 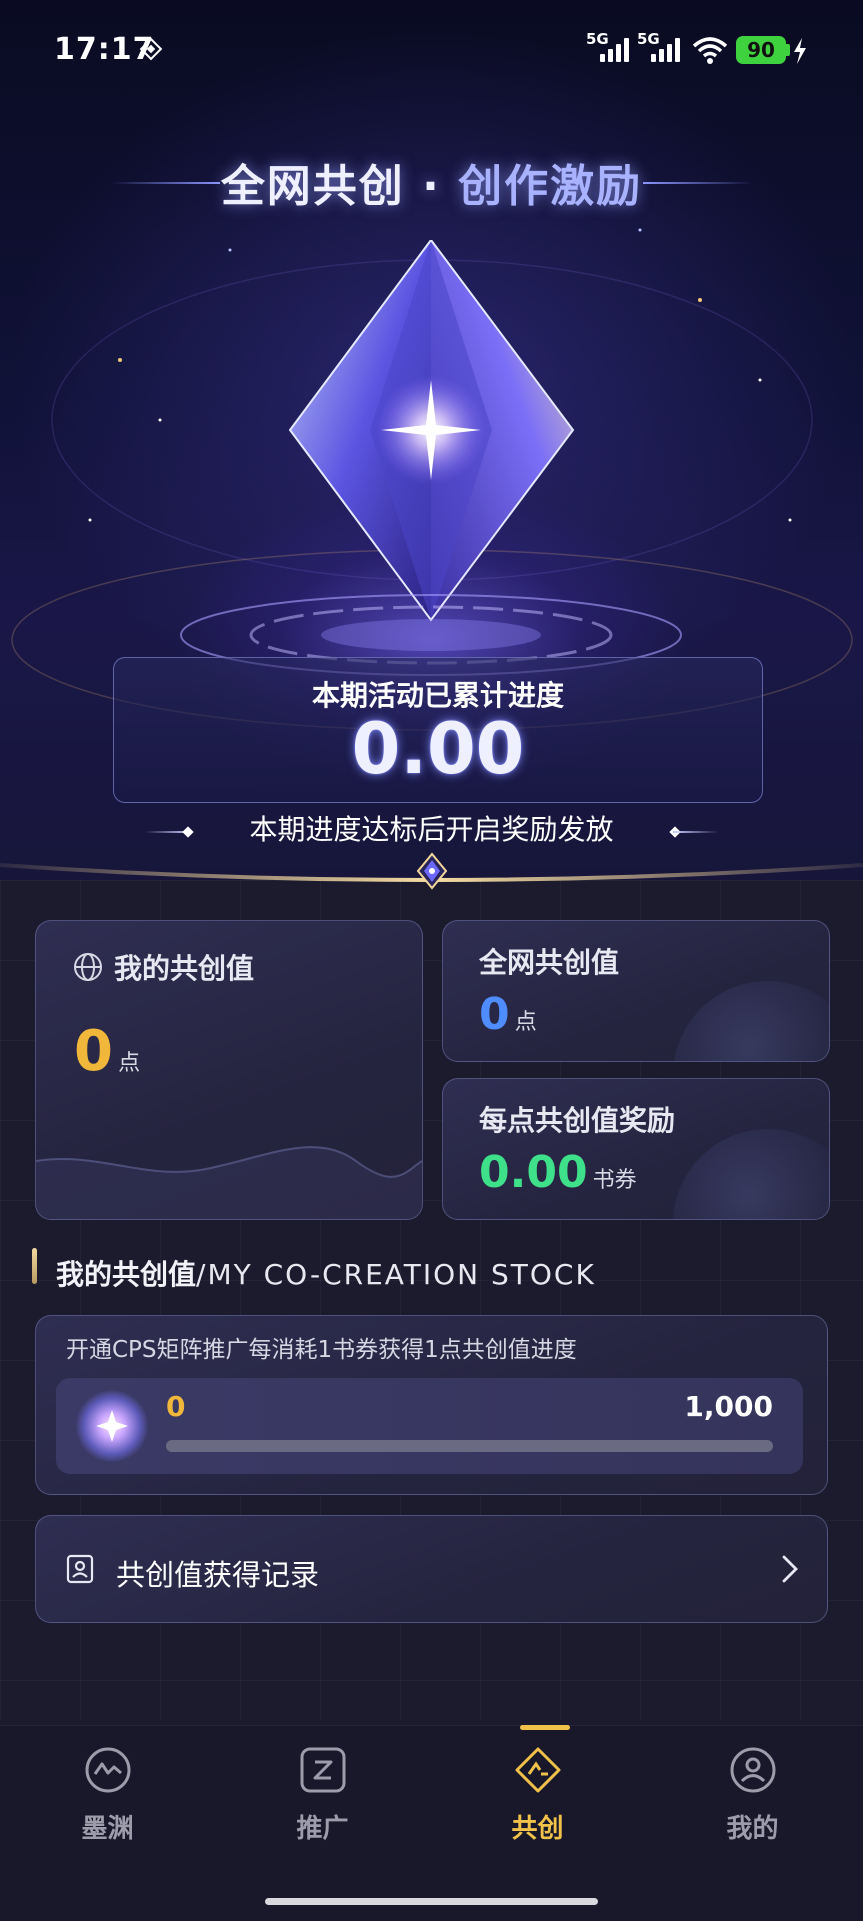 What do you see at coordinates (438, 749) in the screenshot?
I see `progress-value: 0.00` at bounding box center [438, 749].